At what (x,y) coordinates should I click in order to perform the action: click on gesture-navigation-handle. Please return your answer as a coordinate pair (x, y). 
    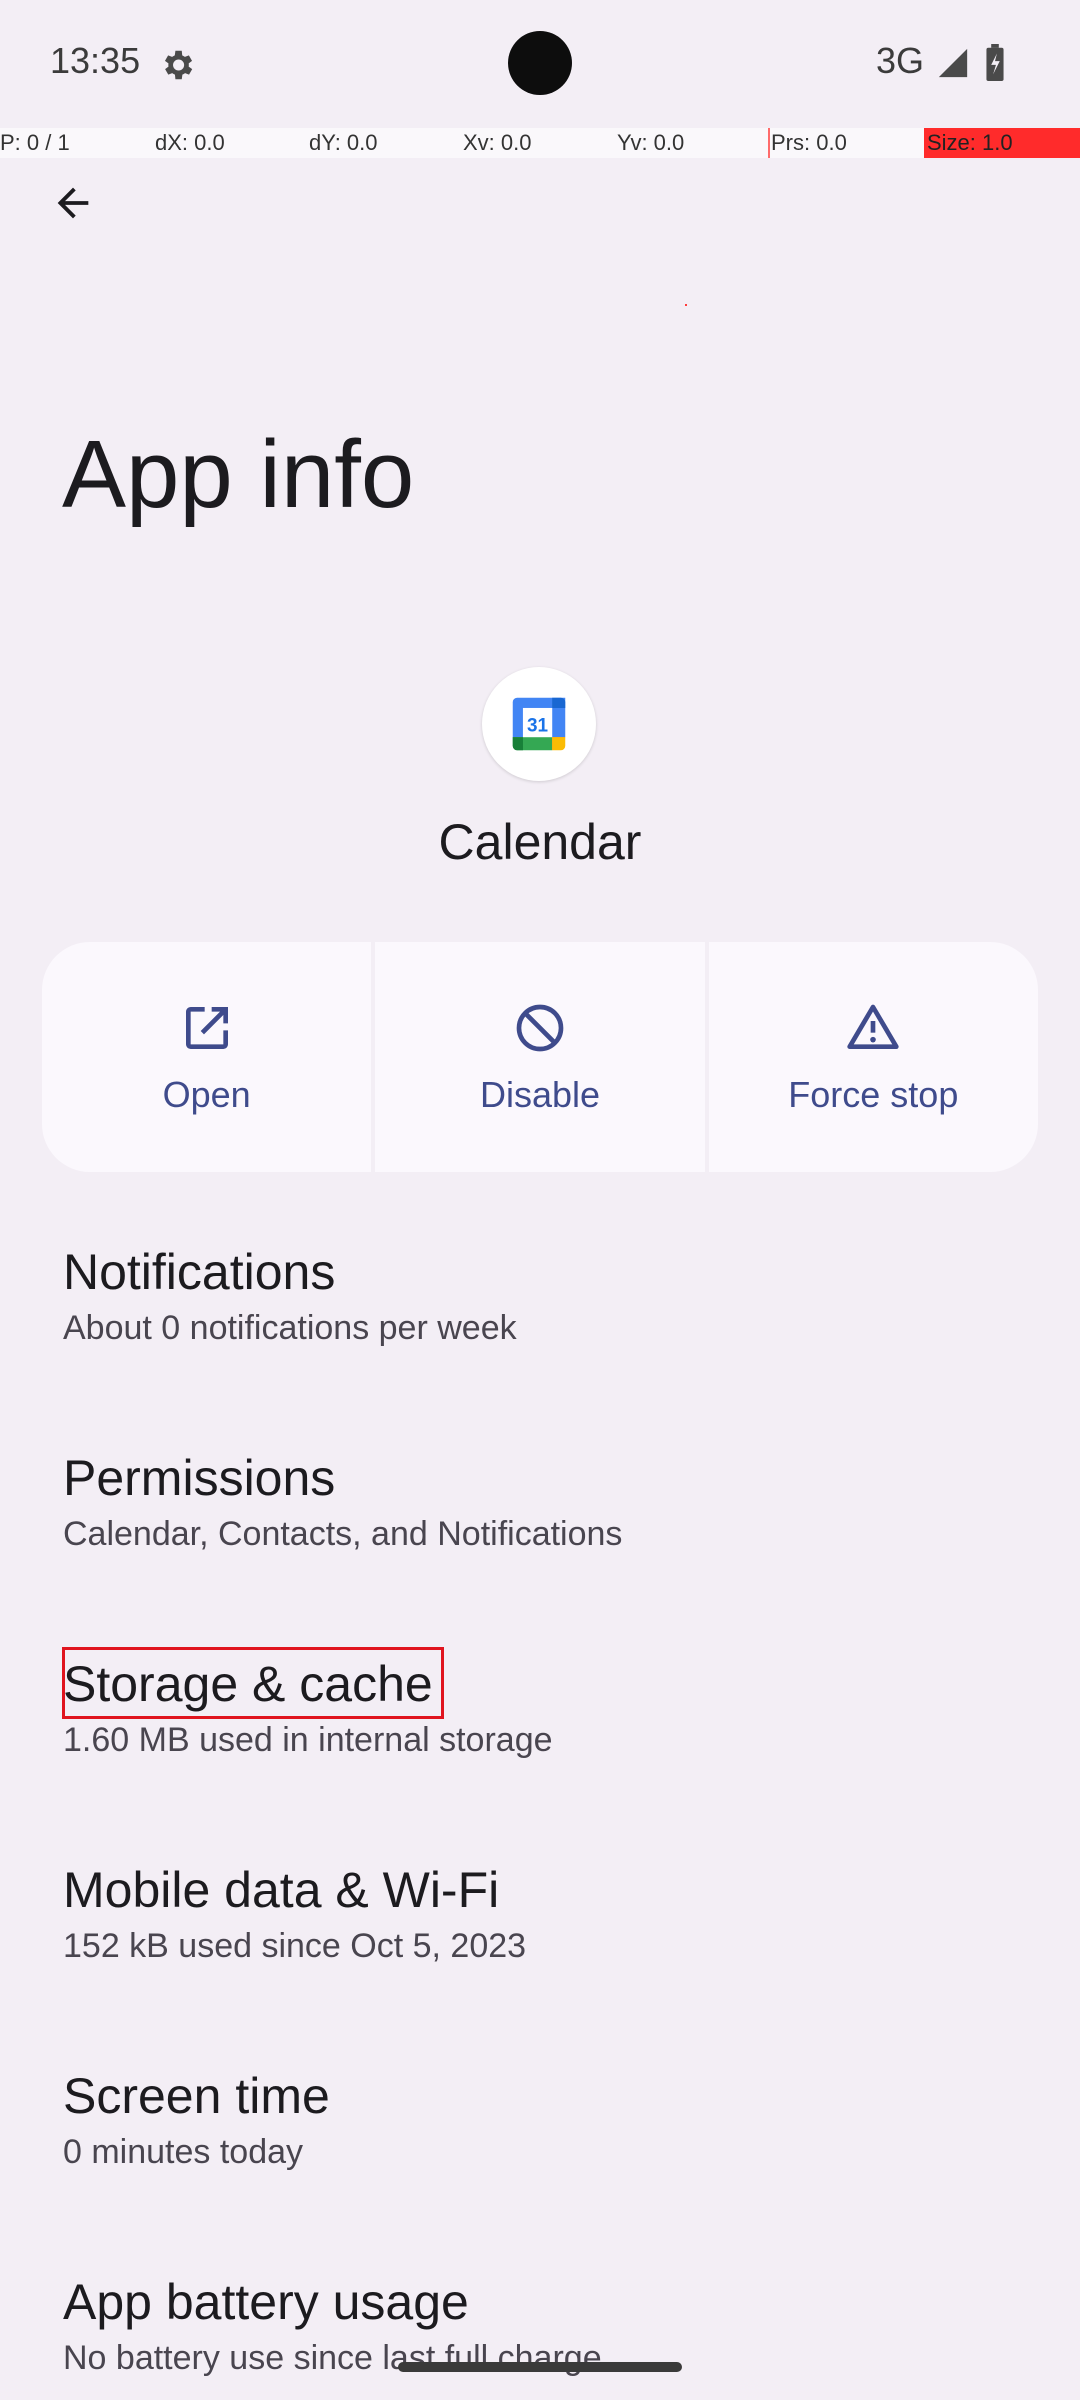
    Looking at the image, I should click on (540, 2367).